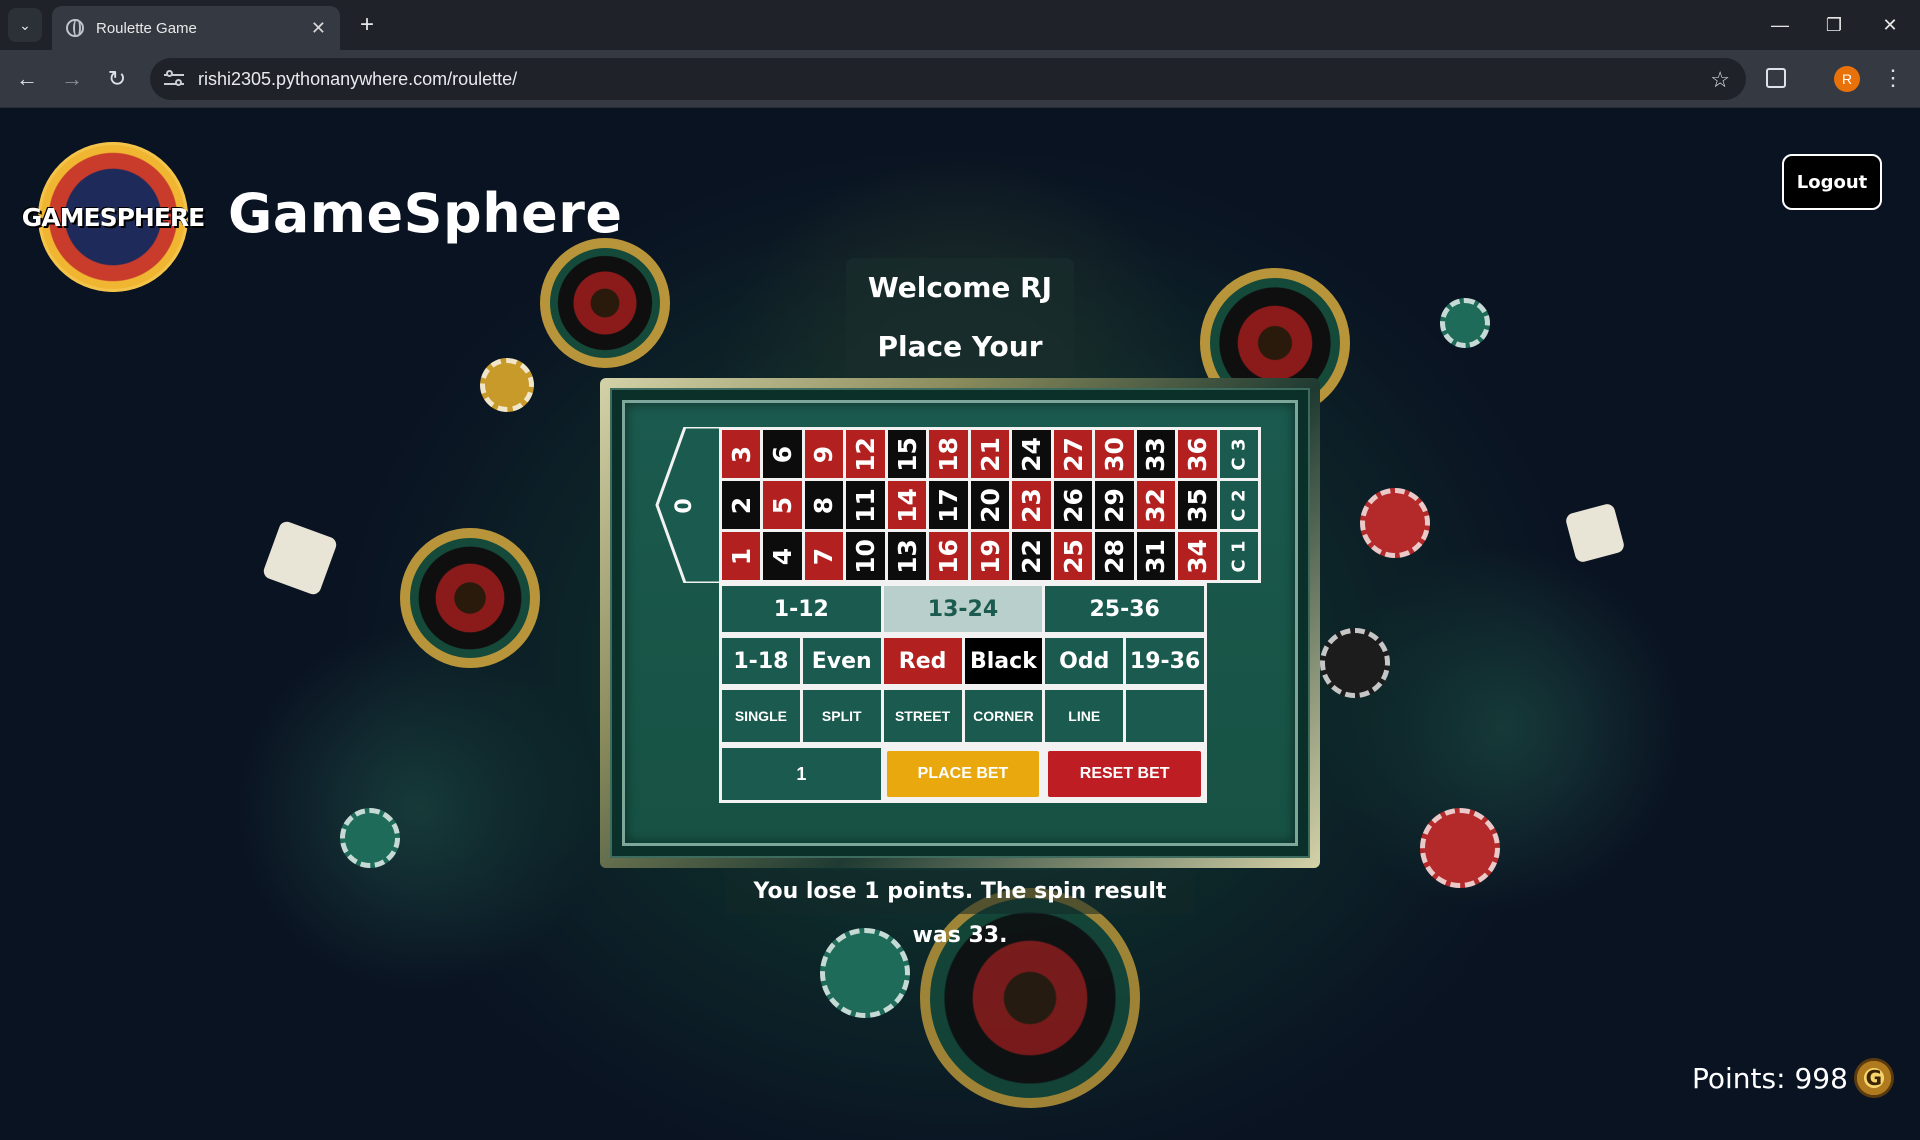 The image size is (1920, 1140). Describe the element at coordinates (960, 25) in the screenshot. I see `browser-tabbar: ⌄ Roulette Game ✕ + — ❐ ✕` at that location.